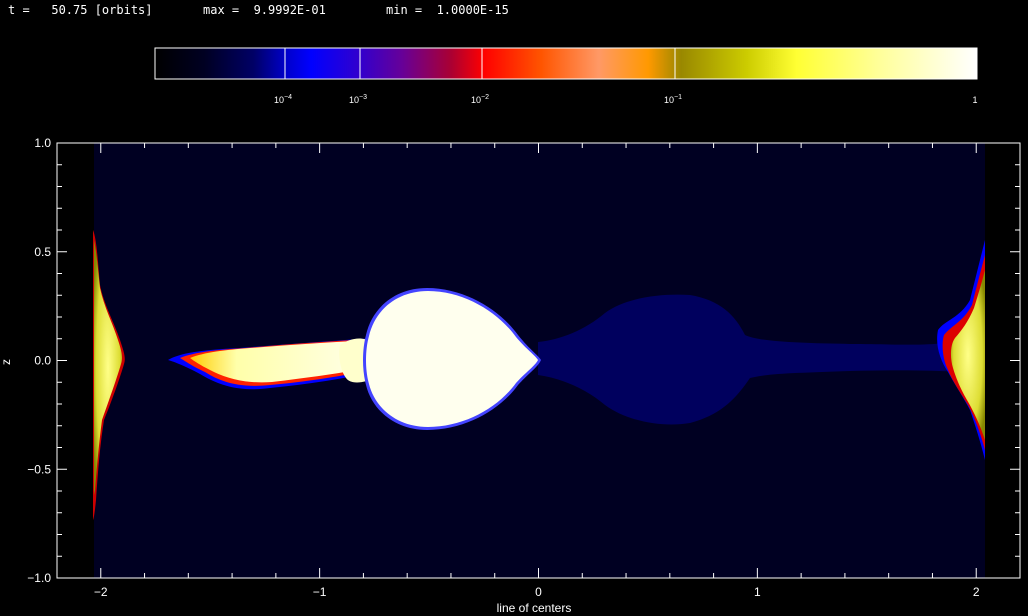  I want to click on y-tick-label: −1.0, so click(39, 578).